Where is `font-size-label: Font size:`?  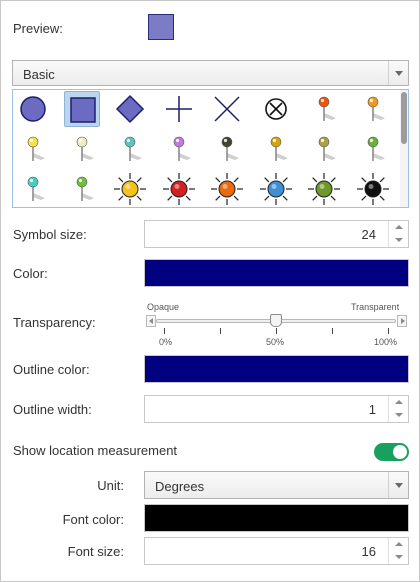
font-size-label: Font size: is located at coordinates (95, 551).